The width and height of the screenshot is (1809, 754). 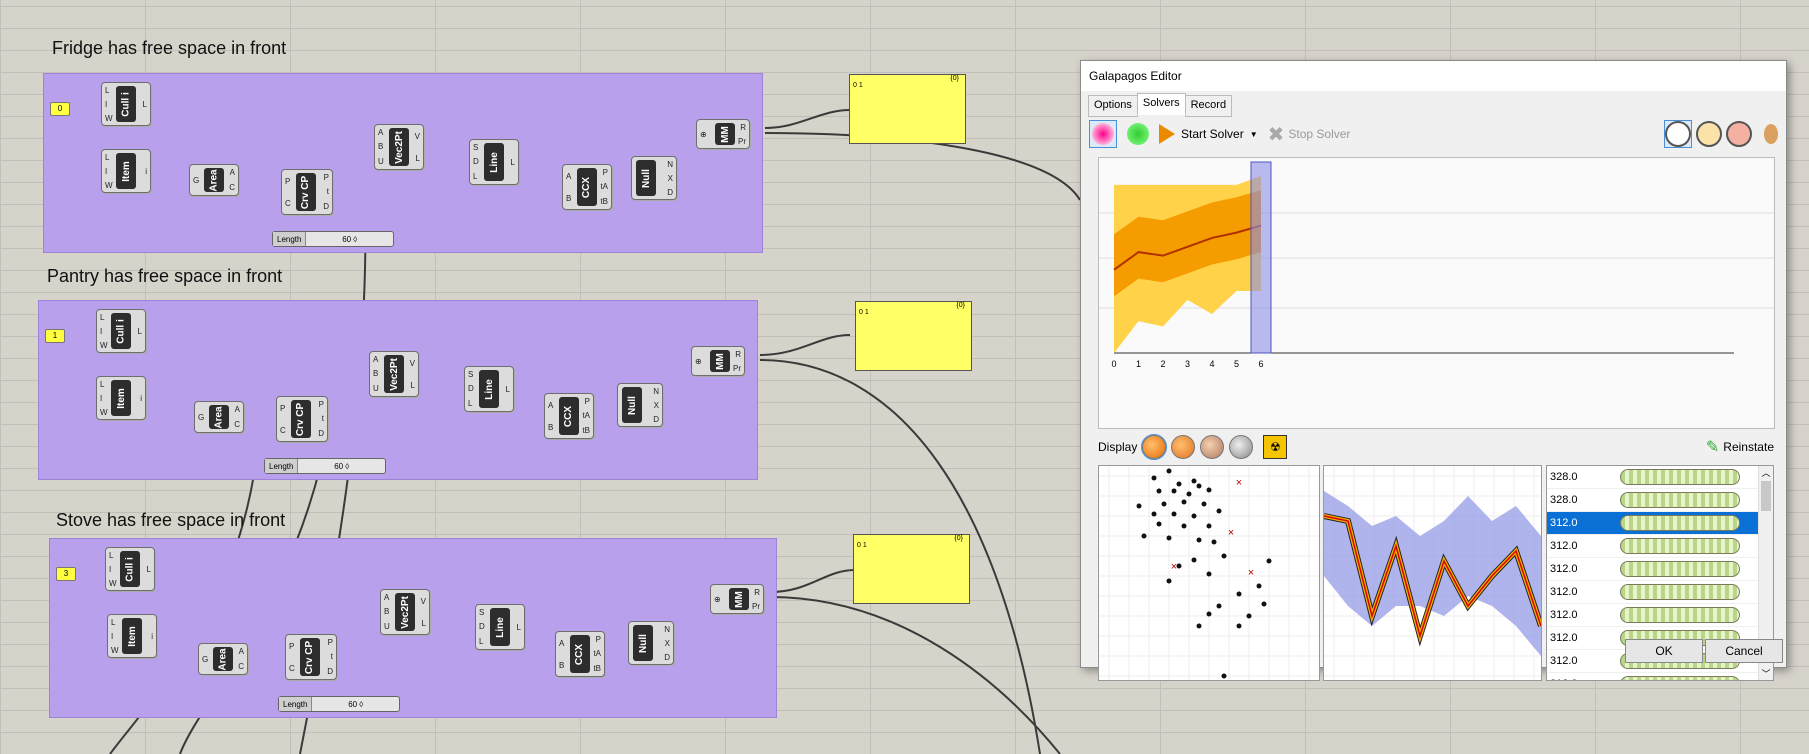 What do you see at coordinates (907, 109) in the screenshot?
I see `panel-fridge: {0} 0 1` at bounding box center [907, 109].